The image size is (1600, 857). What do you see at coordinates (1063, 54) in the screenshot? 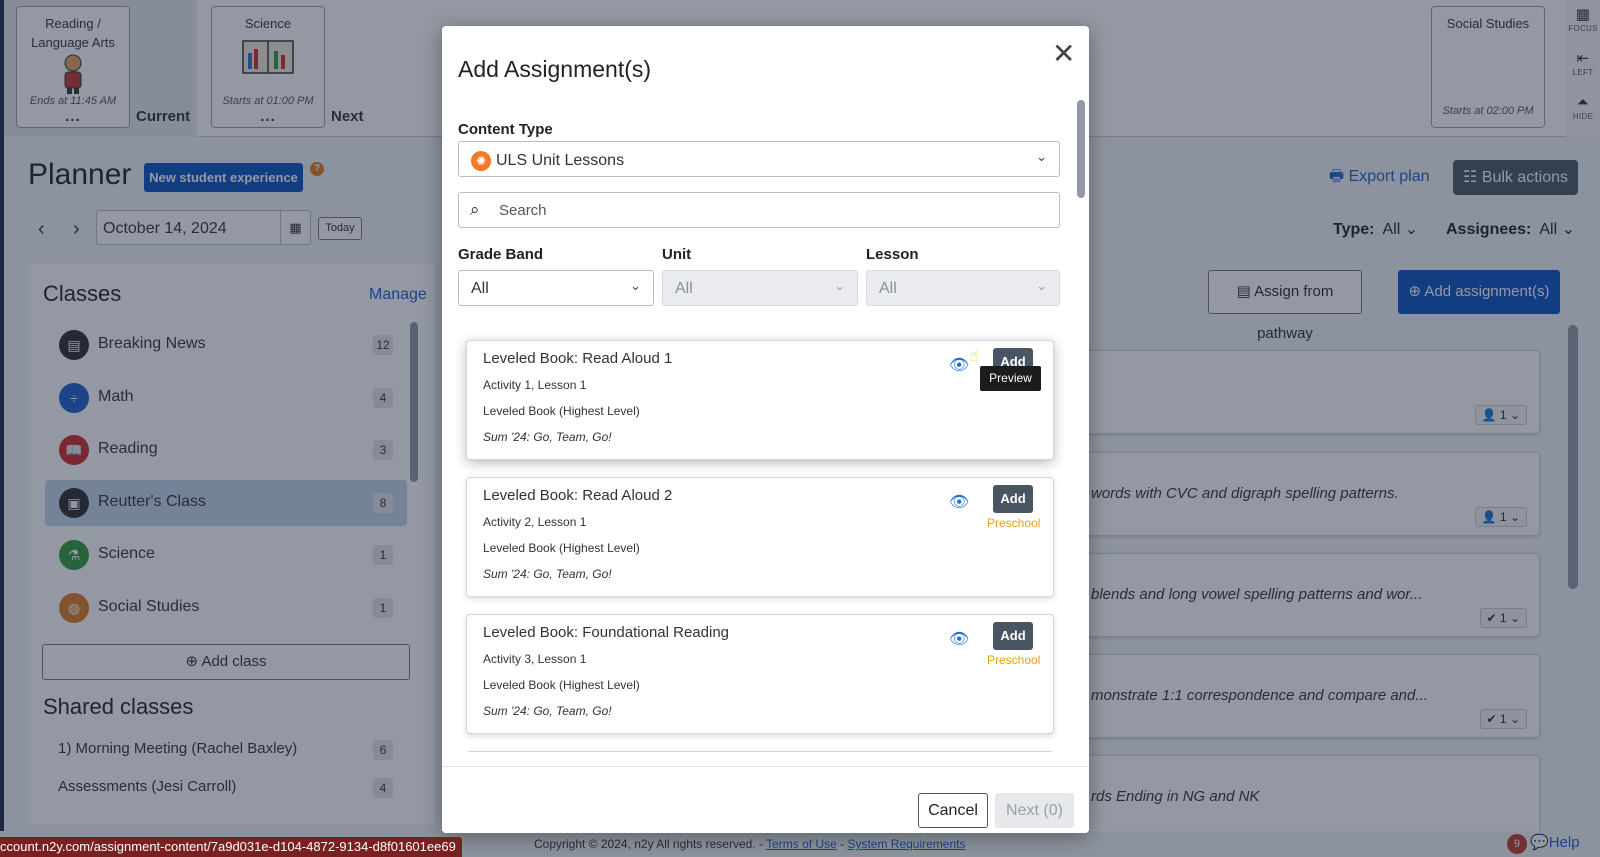
I see `close-icon: ✕` at bounding box center [1063, 54].